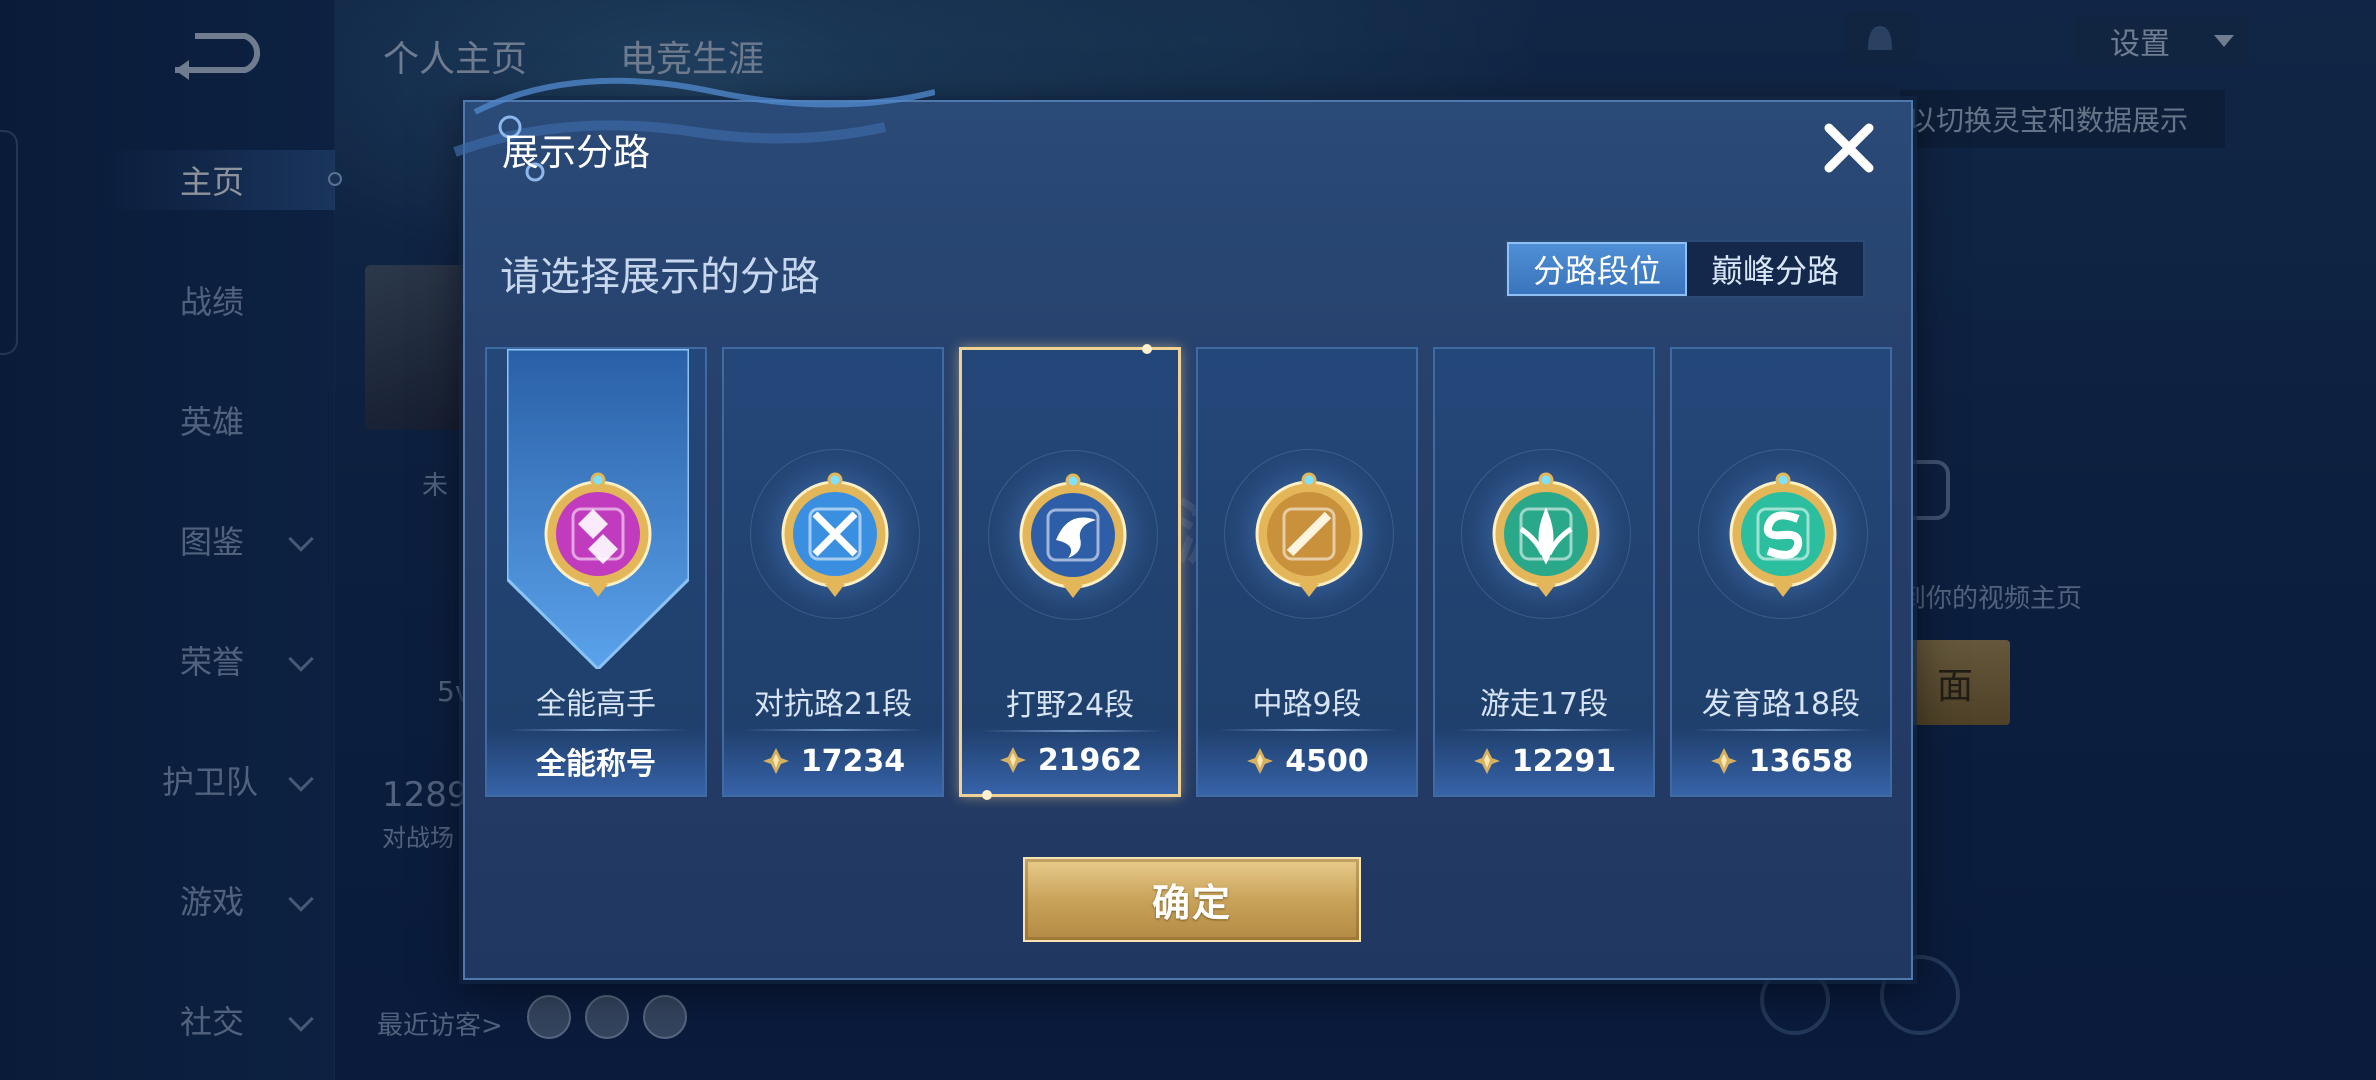 The width and height of the screenshot is (2376, 1080). What do you see at coordinates (1090, 760) in the screenshot?
I see `route-footer-value: 21962` at bounding box center [1090, 760].